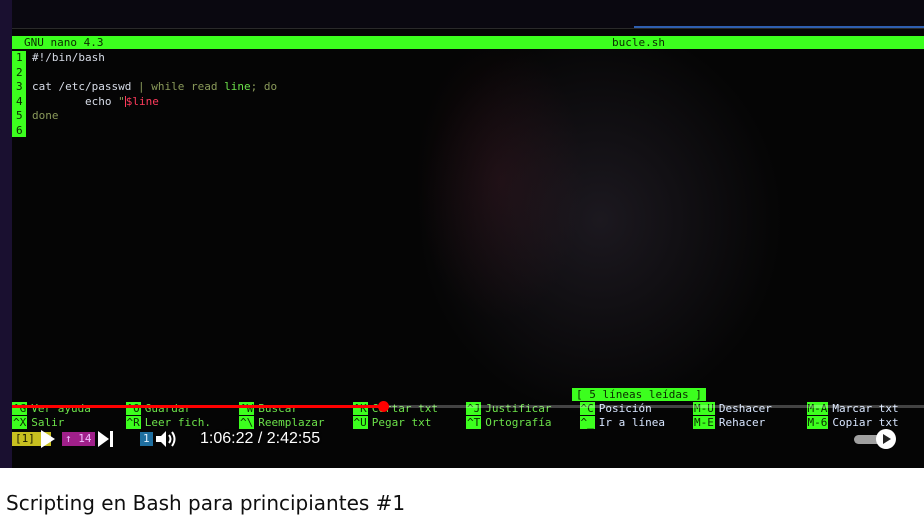 This screenshot has width=924, height=520. I want to click on shortcut-key: ^O, so click(133, 408).